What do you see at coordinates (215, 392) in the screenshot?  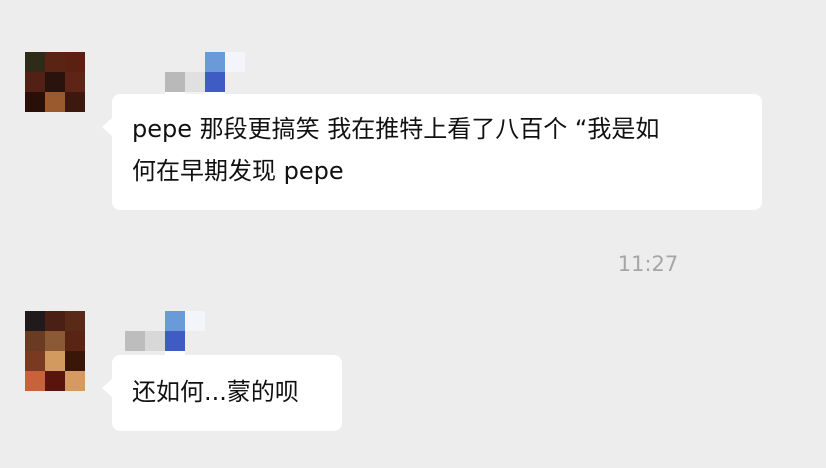 I see `message-text-line: 还如何...蒙的呗` at bounding box center [215, 392].